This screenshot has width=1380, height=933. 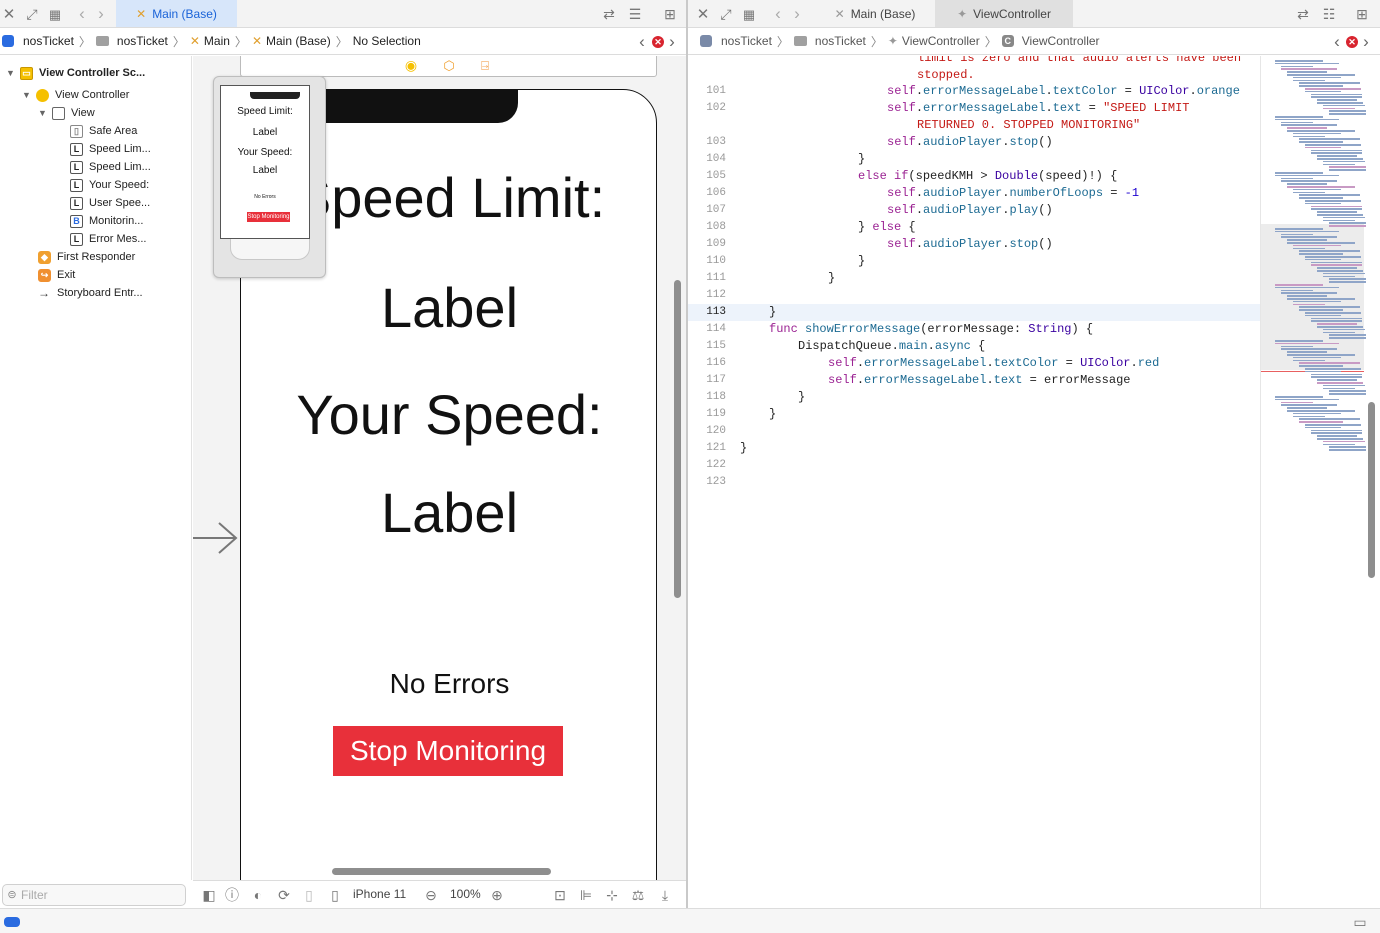 What do you see at coordinates (449, 414) in the screenshot?
I see `your-speed-label: Your Speed:` at bounding box center [449, 414].